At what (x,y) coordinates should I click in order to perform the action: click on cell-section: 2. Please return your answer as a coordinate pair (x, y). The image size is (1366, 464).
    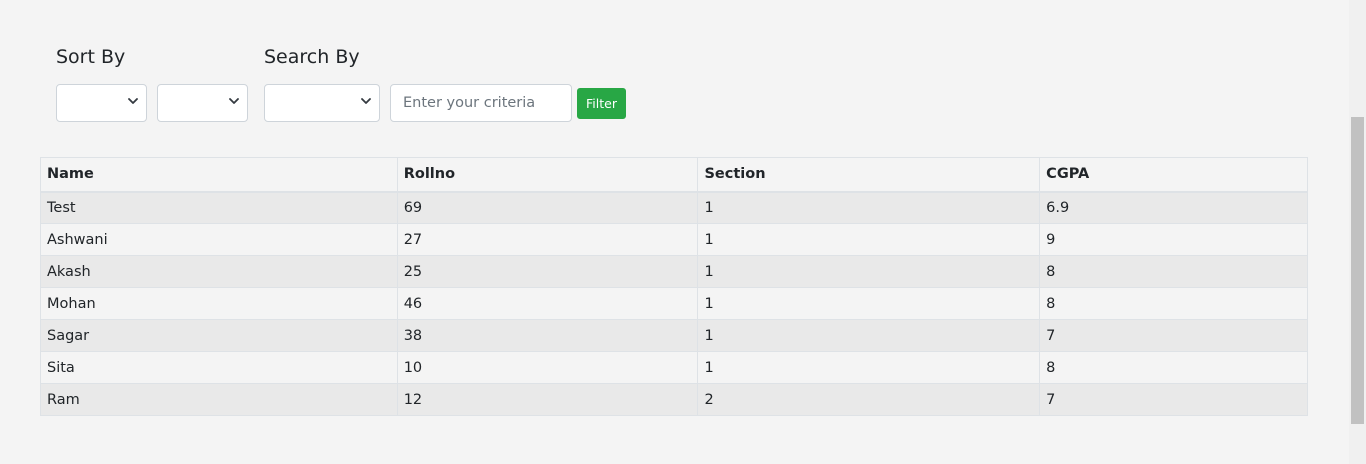
    Looking at the image, I should click on (869, 399).